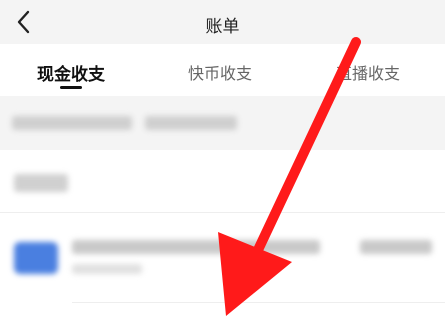  I want to click on page-title: 账单, so click(222, 26).